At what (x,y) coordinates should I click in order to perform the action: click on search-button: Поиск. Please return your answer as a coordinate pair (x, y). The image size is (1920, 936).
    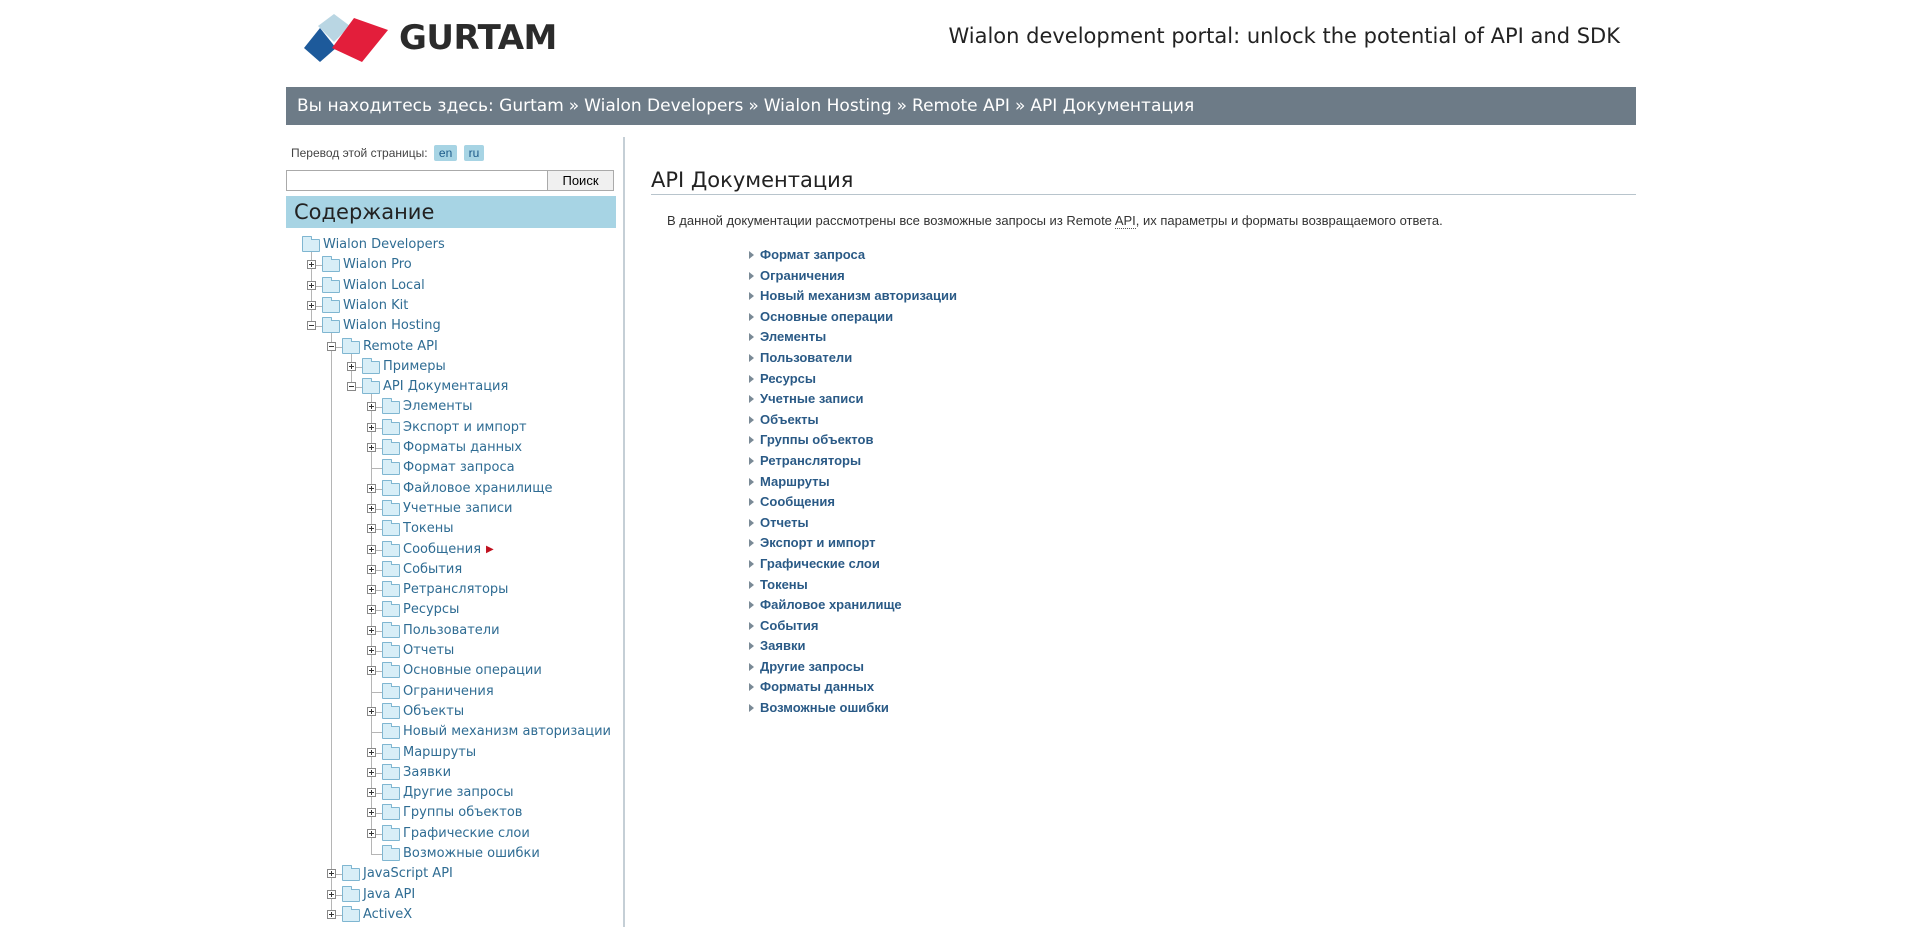
    Looking at the image, I should click on (580, 180).